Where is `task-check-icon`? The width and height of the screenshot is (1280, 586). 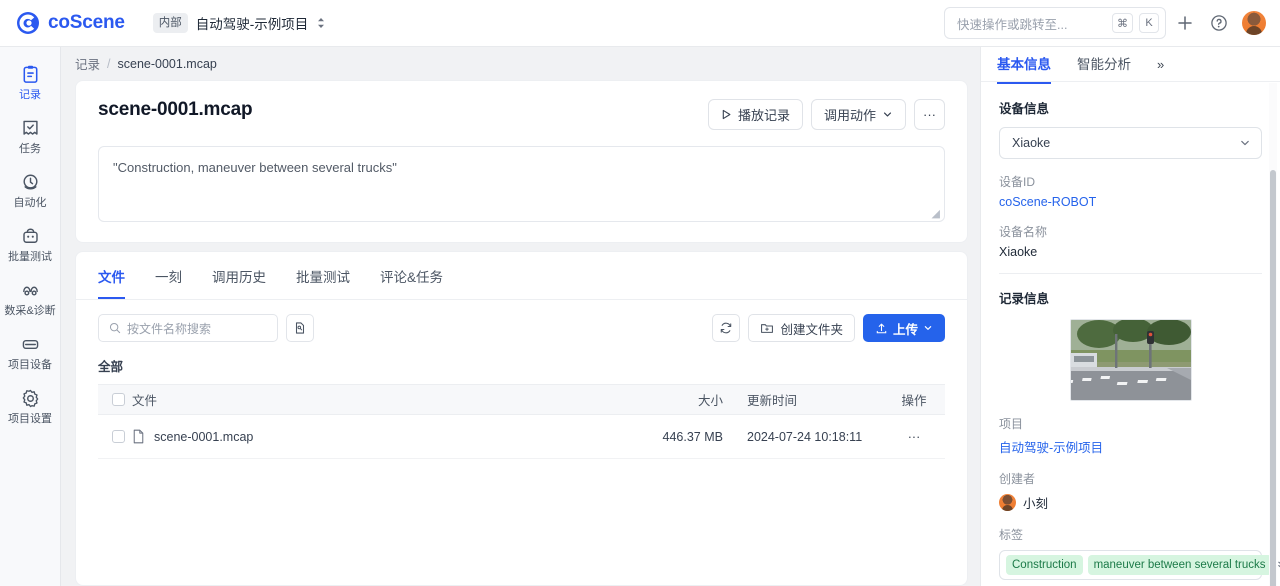
task-check-icon is located at coordinates (30, 128).